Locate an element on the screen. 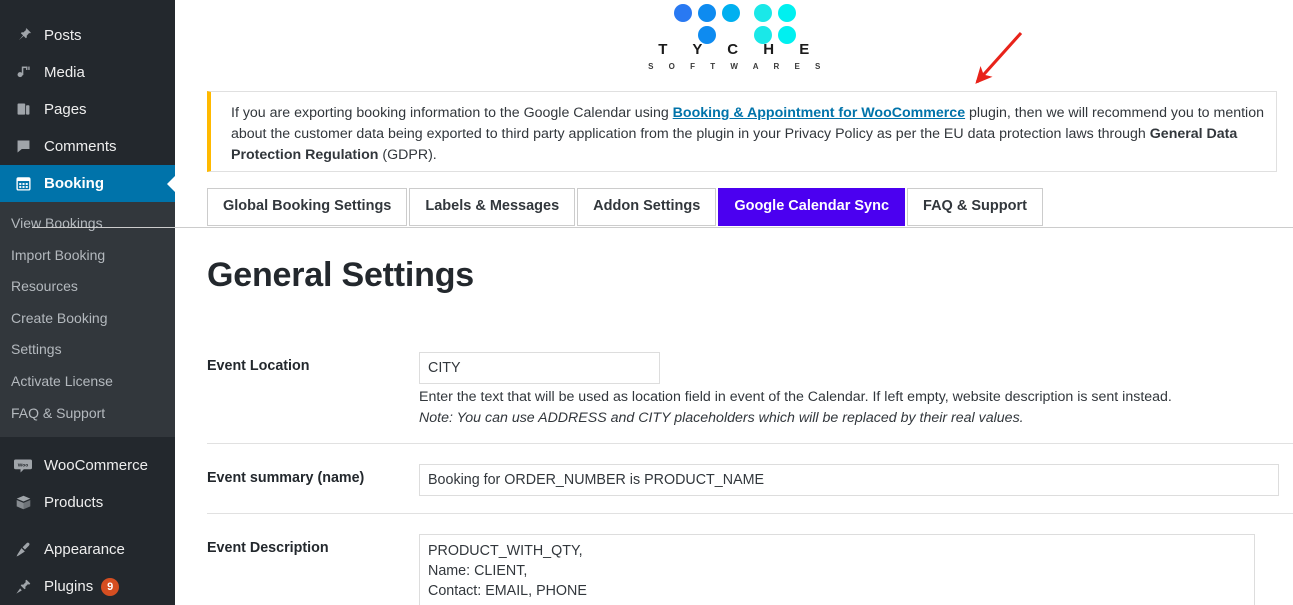  comments-icon is located at coordinates (23, 147).